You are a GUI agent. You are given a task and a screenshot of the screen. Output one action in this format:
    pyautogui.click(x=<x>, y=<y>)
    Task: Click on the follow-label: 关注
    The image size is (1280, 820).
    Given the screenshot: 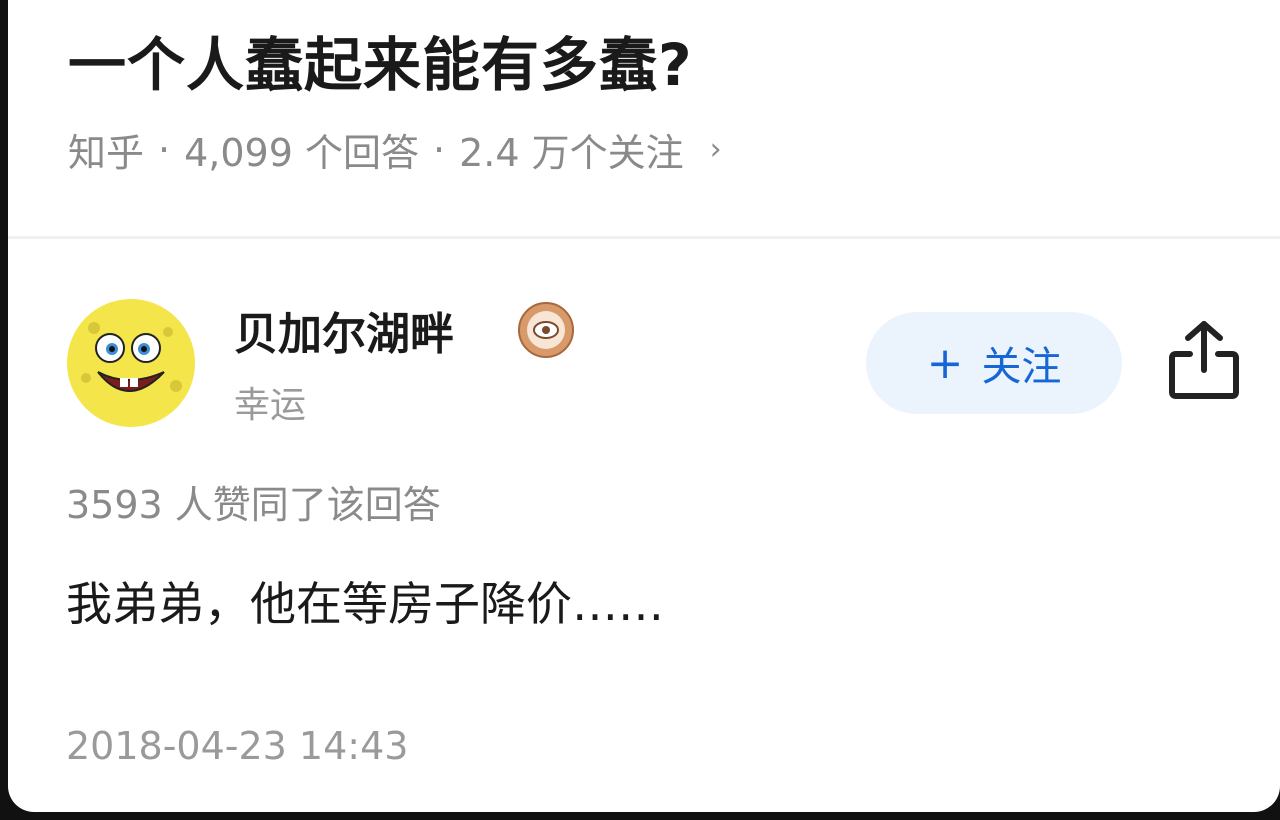 What is the action you would take?
    pyautogui.click(x=1021, y=367)
    